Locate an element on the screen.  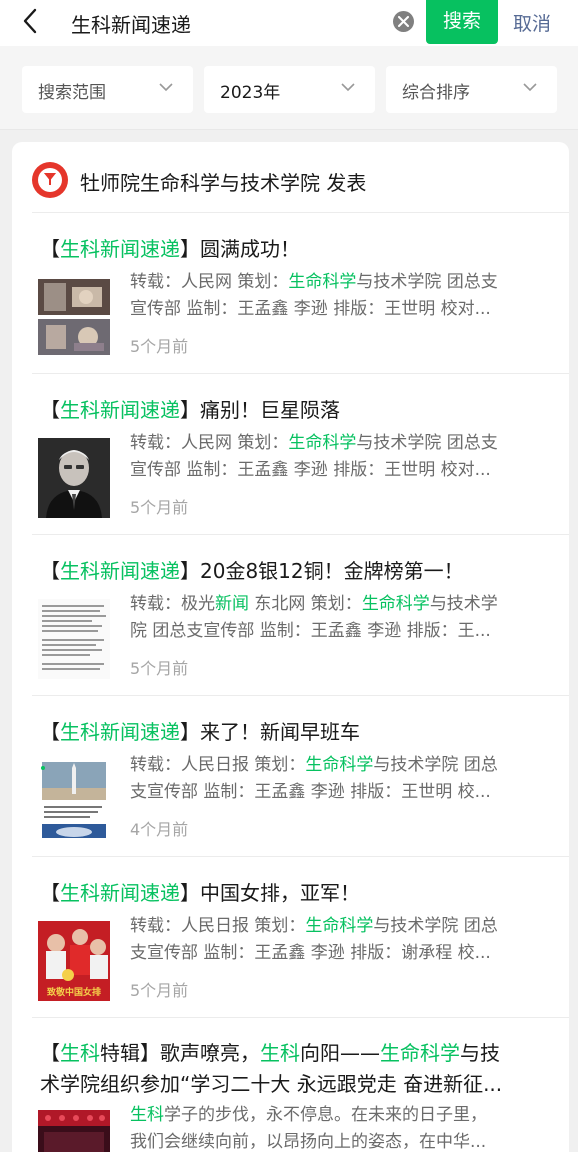
account-header: 牡师院生命科学与技术学院 发表 is located at coordinates (292, 180).